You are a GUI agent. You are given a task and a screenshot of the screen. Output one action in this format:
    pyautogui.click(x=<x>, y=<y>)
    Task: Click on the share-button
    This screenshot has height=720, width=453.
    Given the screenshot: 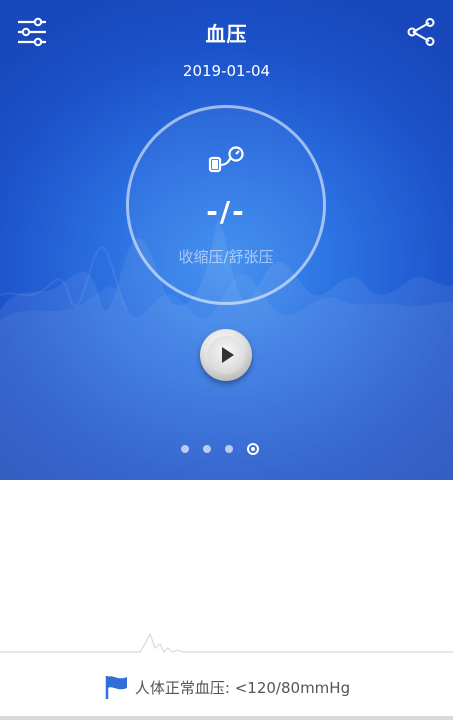 What is the action you would take?
    pyautogui.click(x=421, y=32)
    